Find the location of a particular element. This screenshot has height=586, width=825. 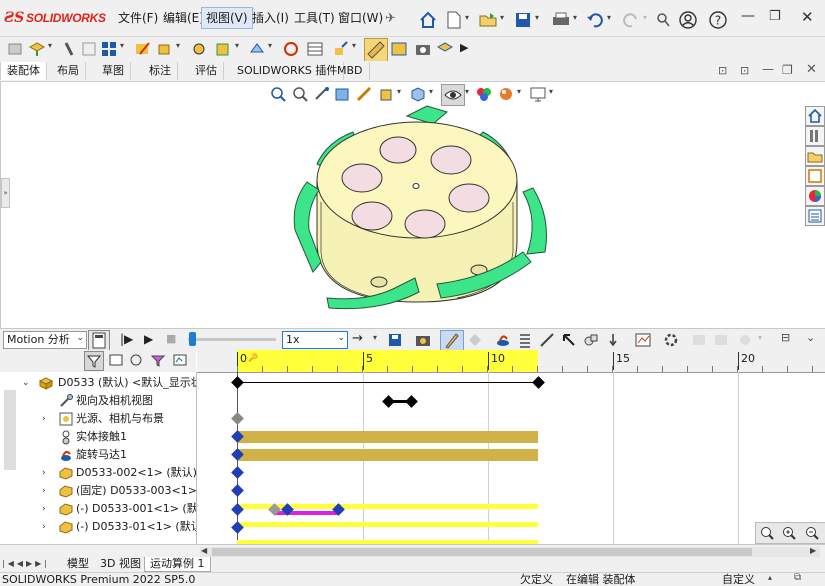

menu-file: 文件(F) is located at coordinates (138, 18).